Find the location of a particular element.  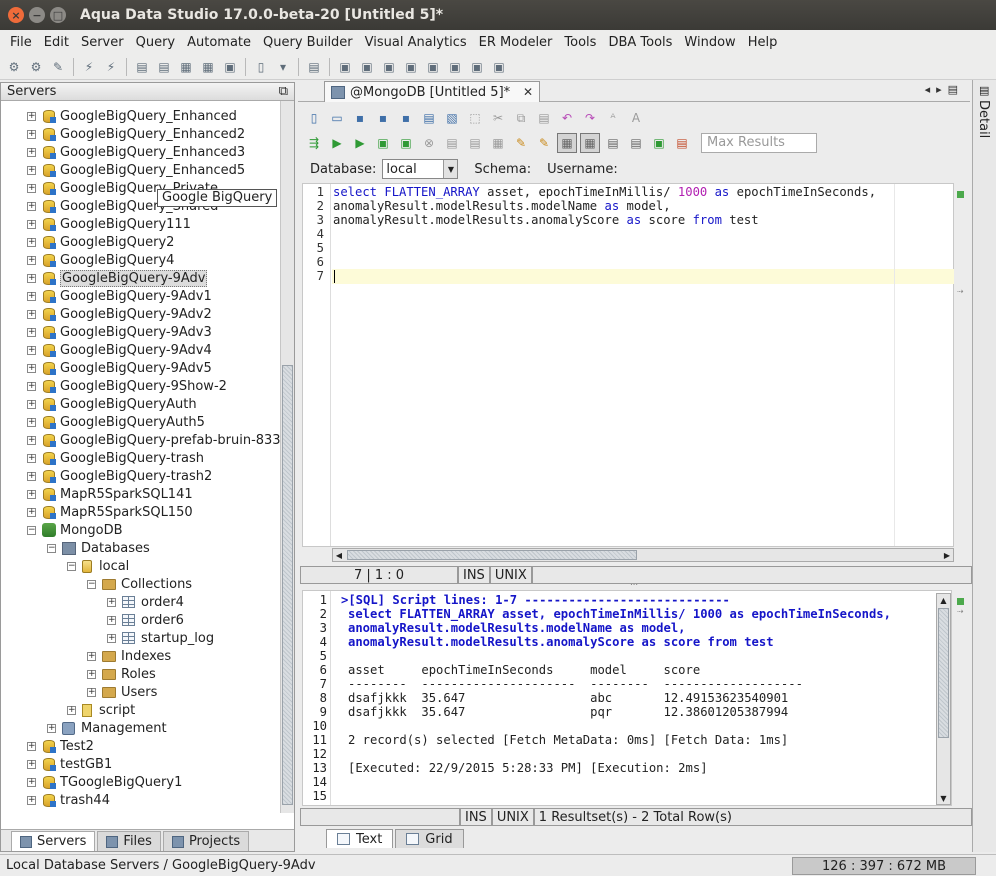

layout5-icon: ▣ is located at coordinates (433, 67).